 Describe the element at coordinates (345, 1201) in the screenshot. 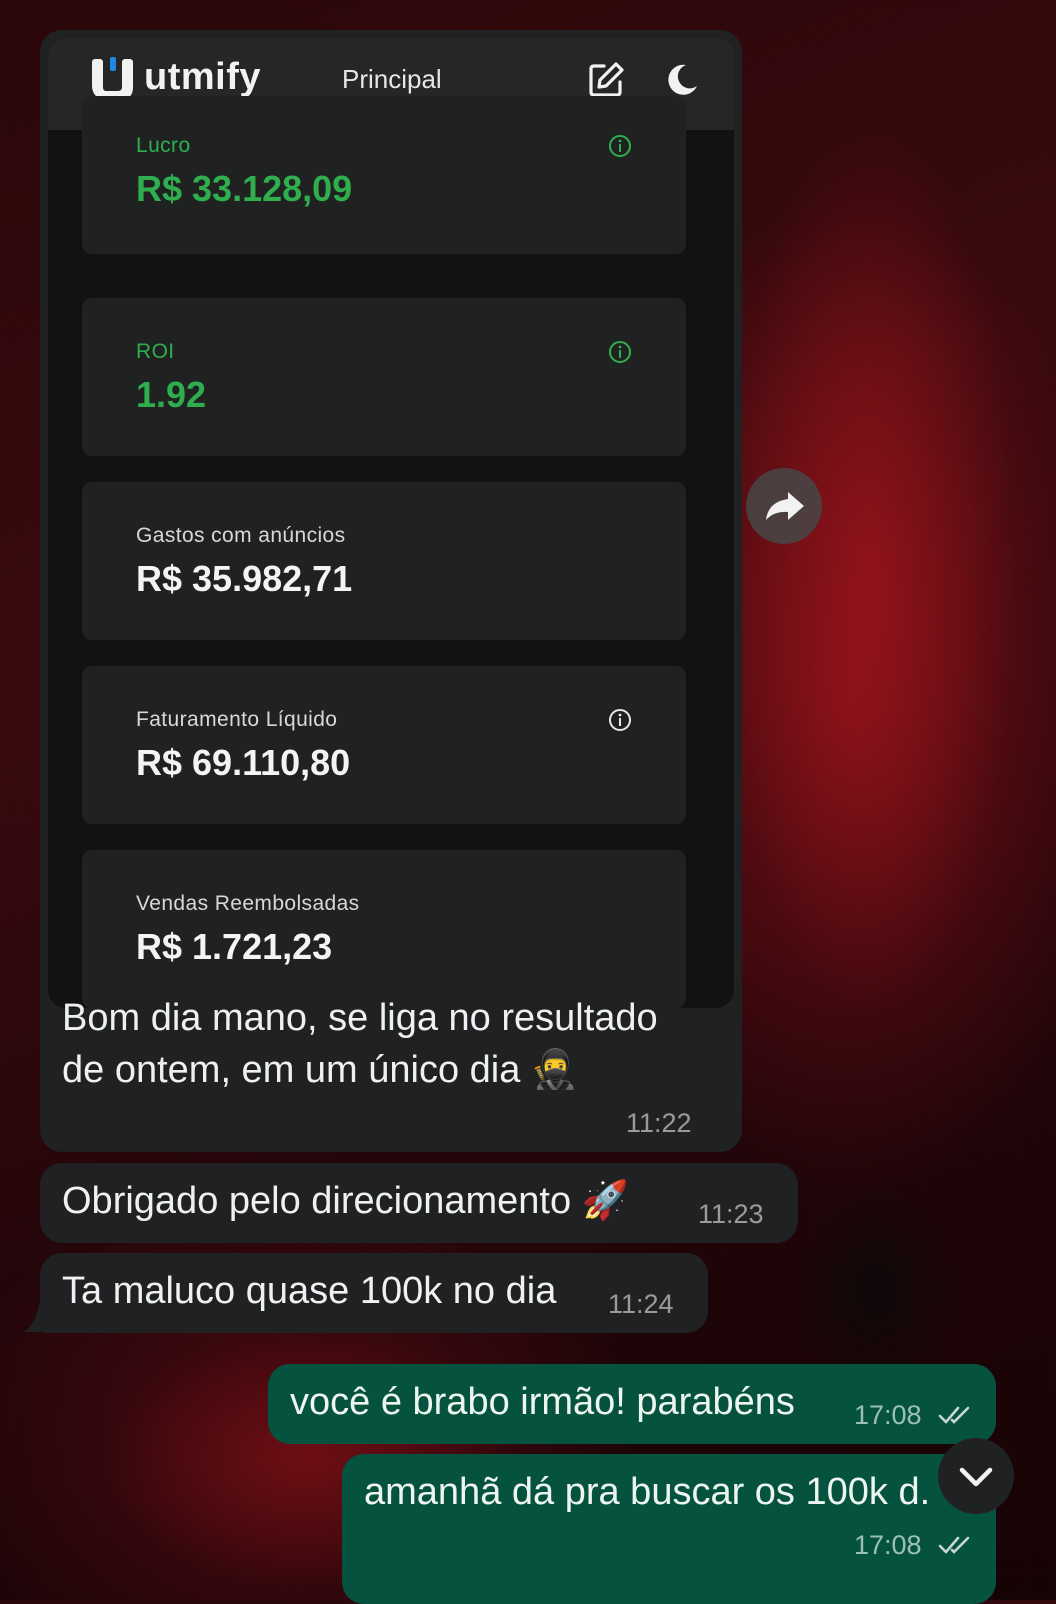

I see `message-text: Obrigado pelo direcionamento 🚀` at that location.